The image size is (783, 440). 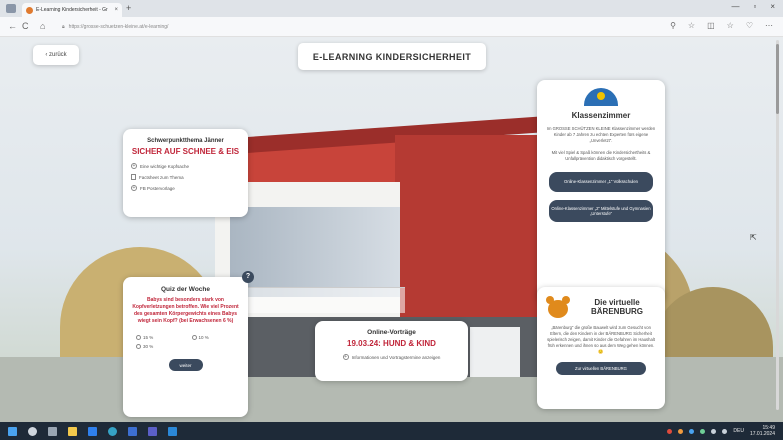 I want to click on taskbar-apps, so click(x=88, y=431).